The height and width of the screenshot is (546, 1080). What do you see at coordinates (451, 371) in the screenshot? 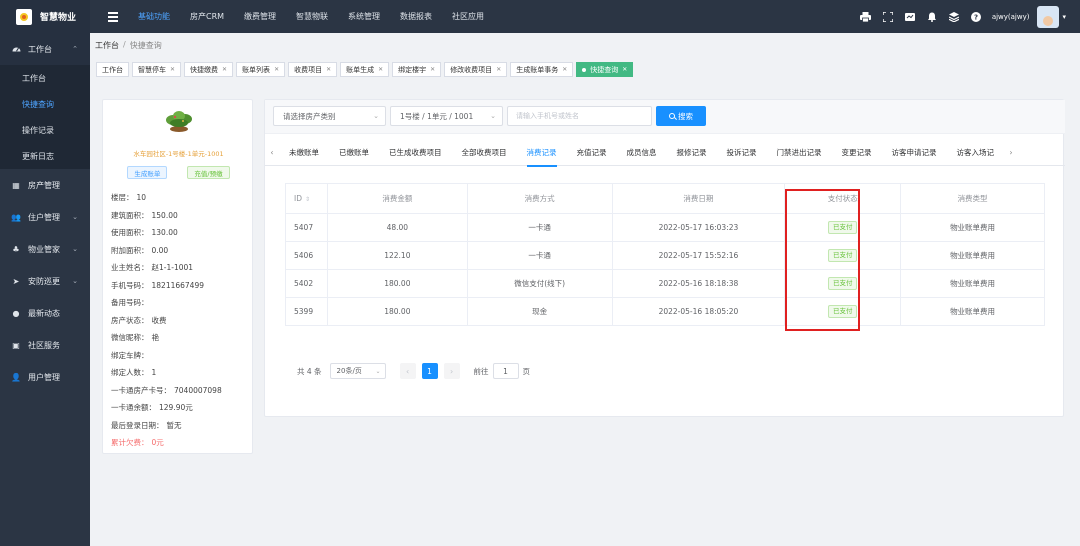
I see `next-page-button: ›` at bounding box center [451, 371].